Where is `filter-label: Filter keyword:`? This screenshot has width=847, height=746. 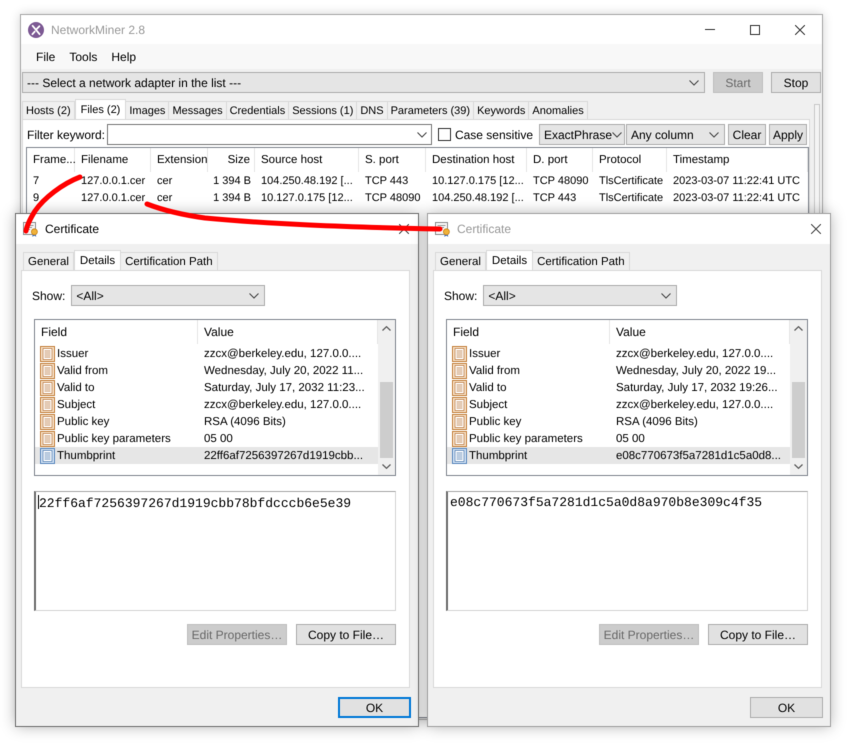
filter-label: Filter keyword: is located at coordinates (66, 135).